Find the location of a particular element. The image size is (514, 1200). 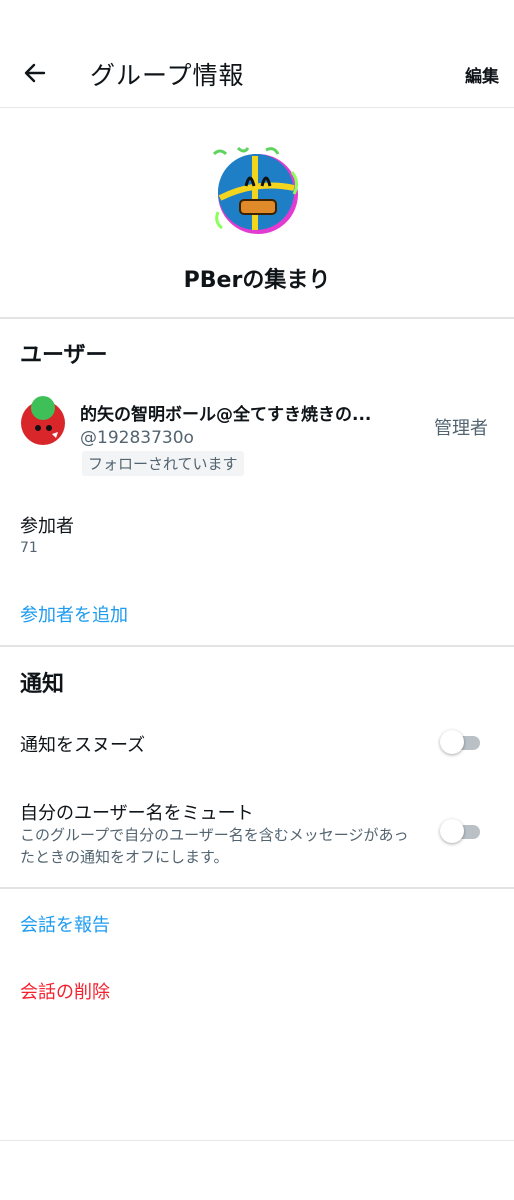

edit-button: 編集 is located at coordinates (482, 74).